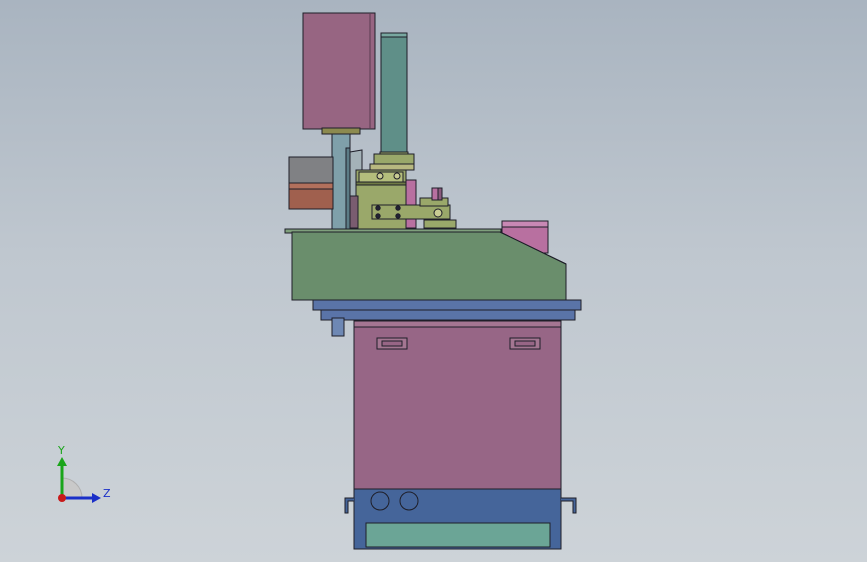 The width and height of the screenshot is (867, 562). What do you see at coordinates (409, 501) in the screenshot?
I see `vent-hole-right` at bounding box center [409, 501].